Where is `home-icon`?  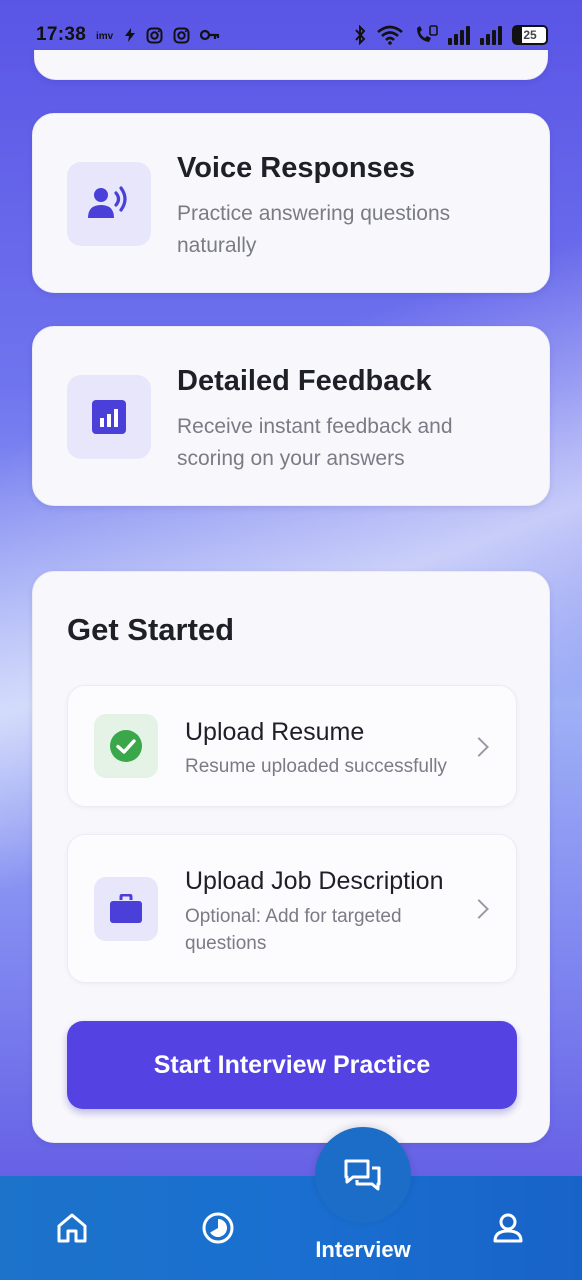 home-icon is located at coordinates (72, 1228).